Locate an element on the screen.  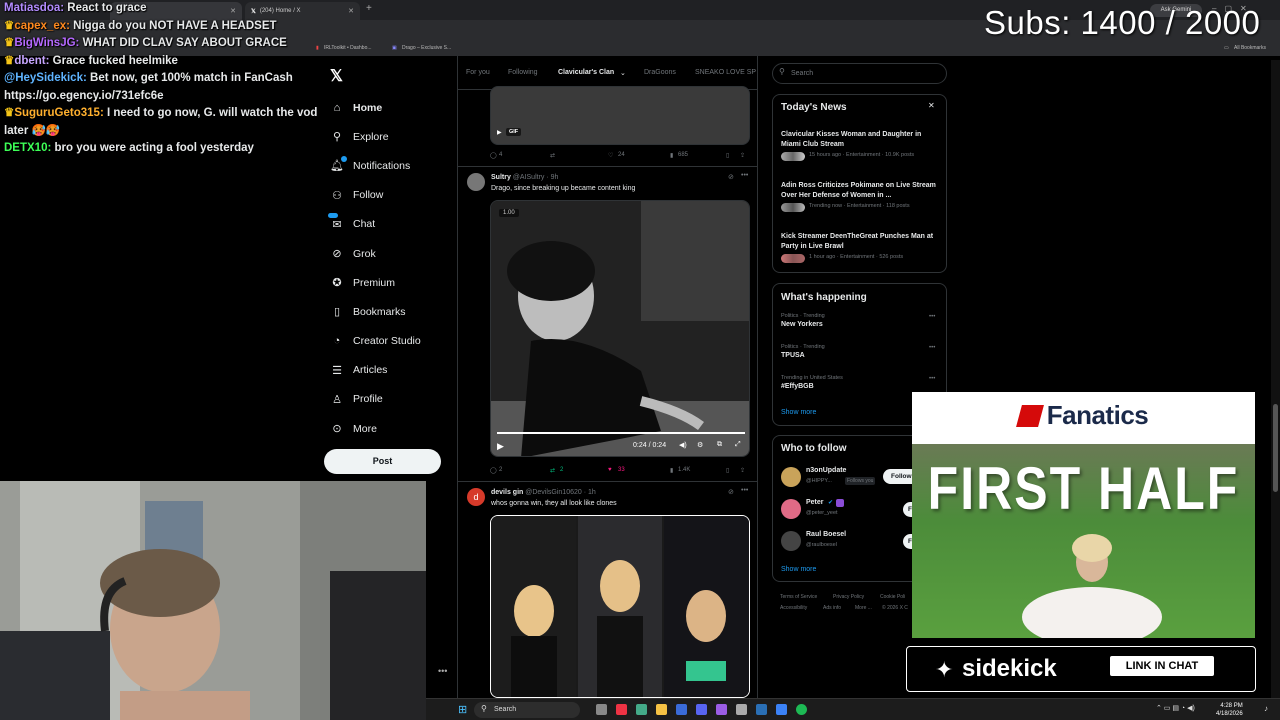
task-view-icon is located at coordinates (601, 709).